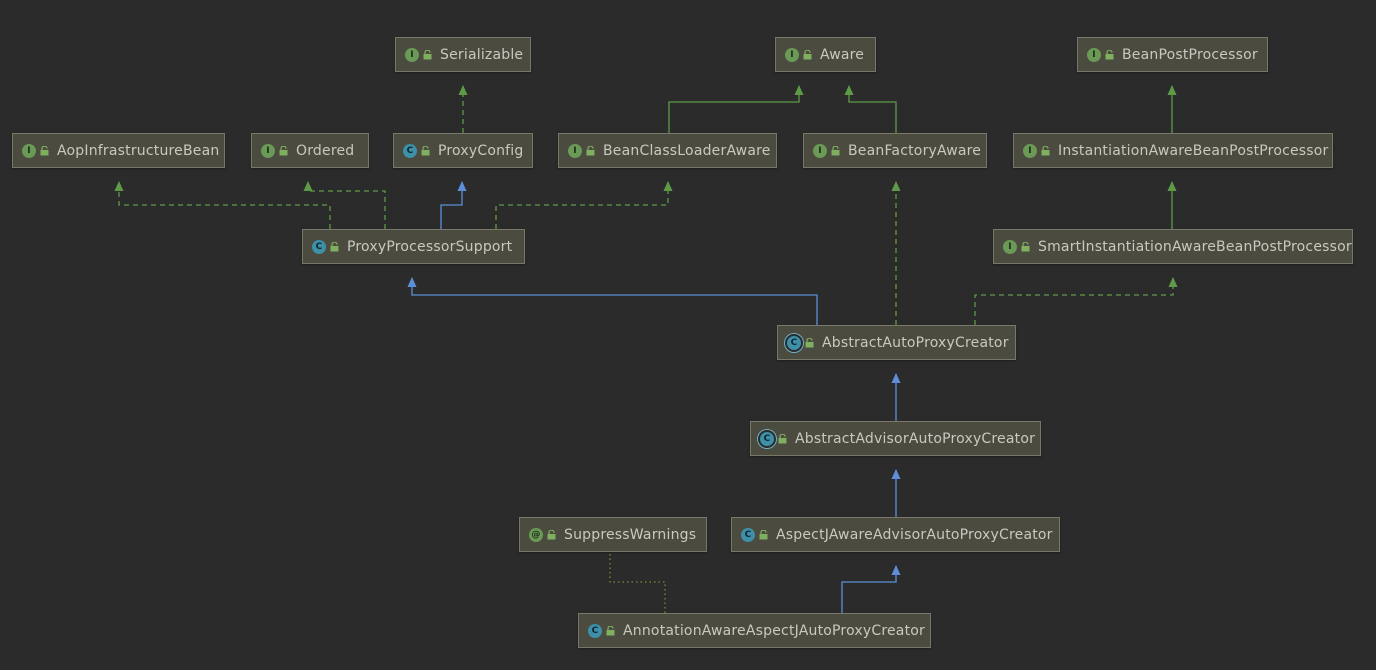  I want to click on node-label: AbstractAutoProxyCreator, so click(915, 342).